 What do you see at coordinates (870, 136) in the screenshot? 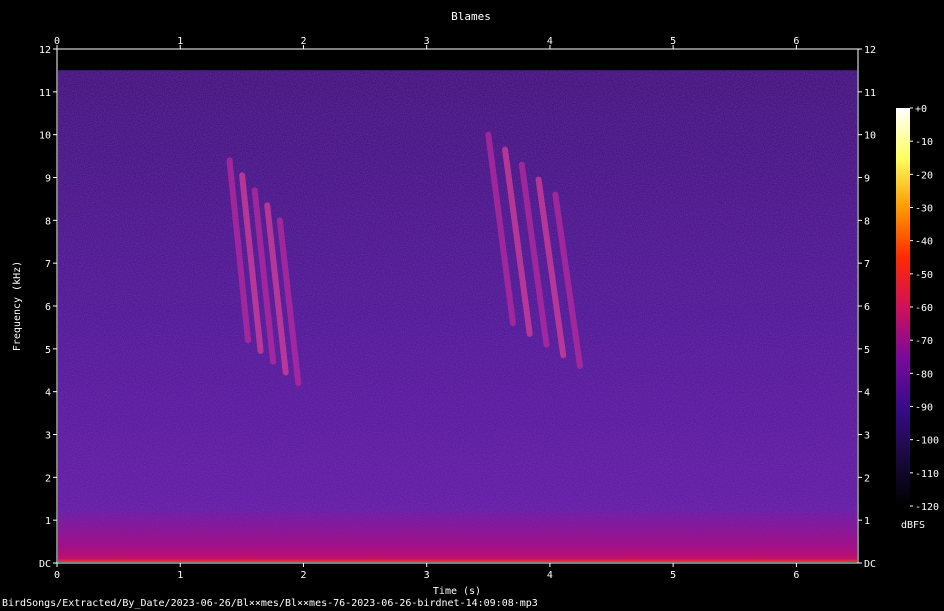
I see `y-tick-label-right: 10` at bounding box center [870, 136].